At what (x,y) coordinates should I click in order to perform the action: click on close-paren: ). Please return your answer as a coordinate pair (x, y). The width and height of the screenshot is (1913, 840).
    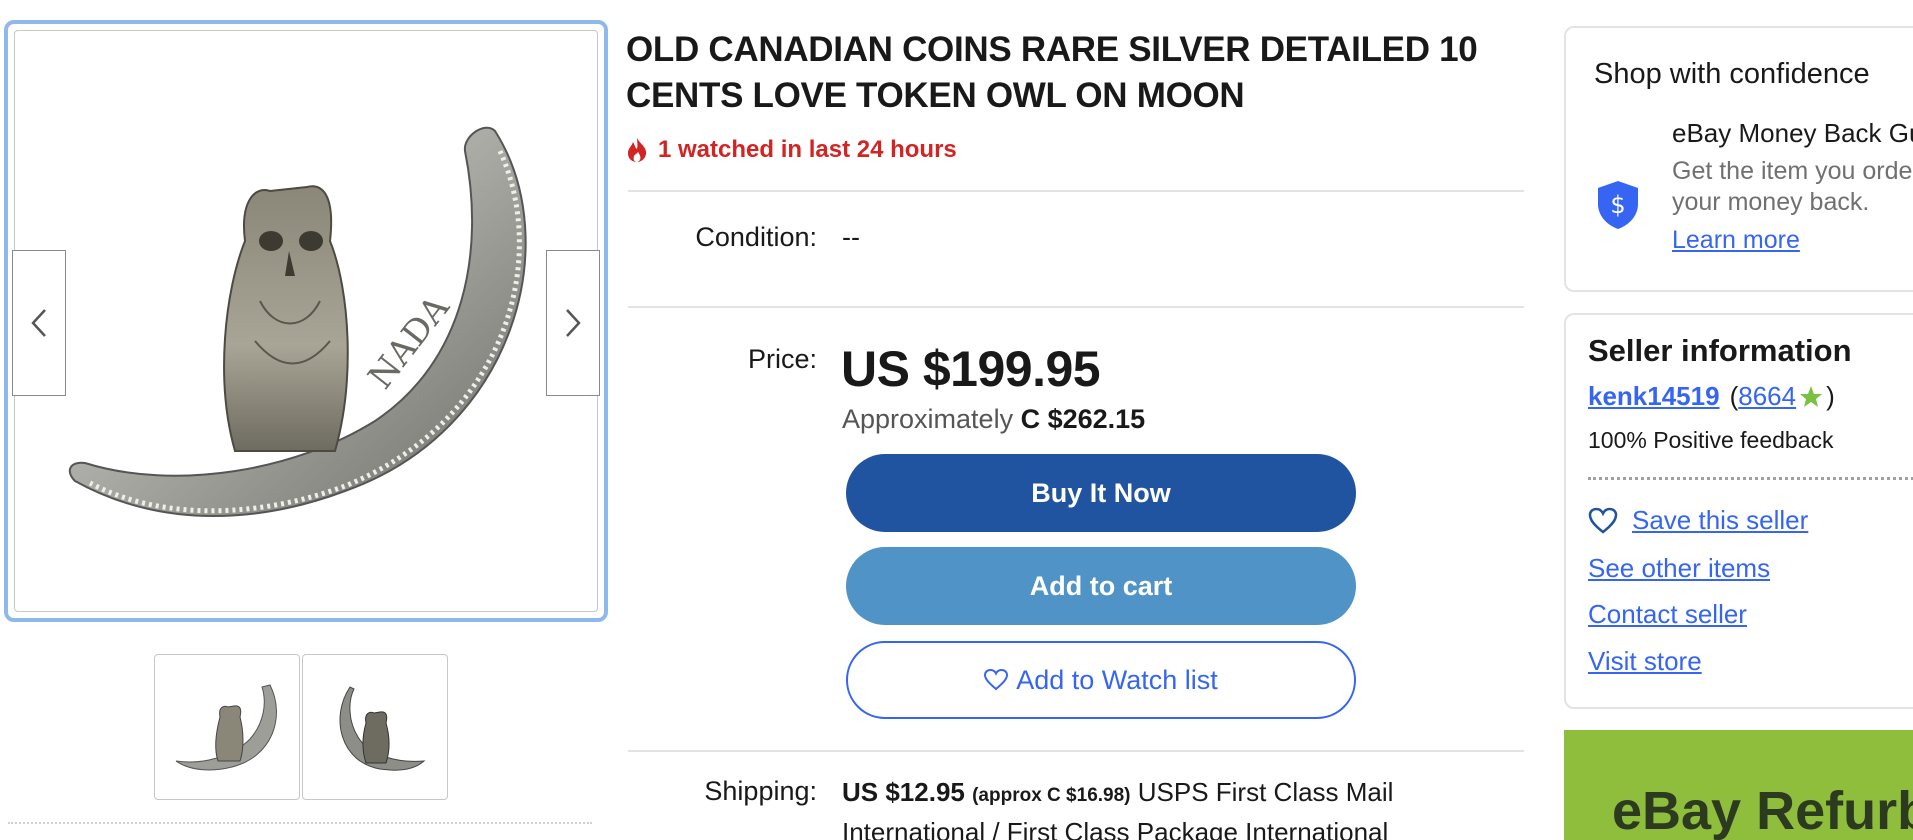
    Looking at the image, I should click on (1830, 396).